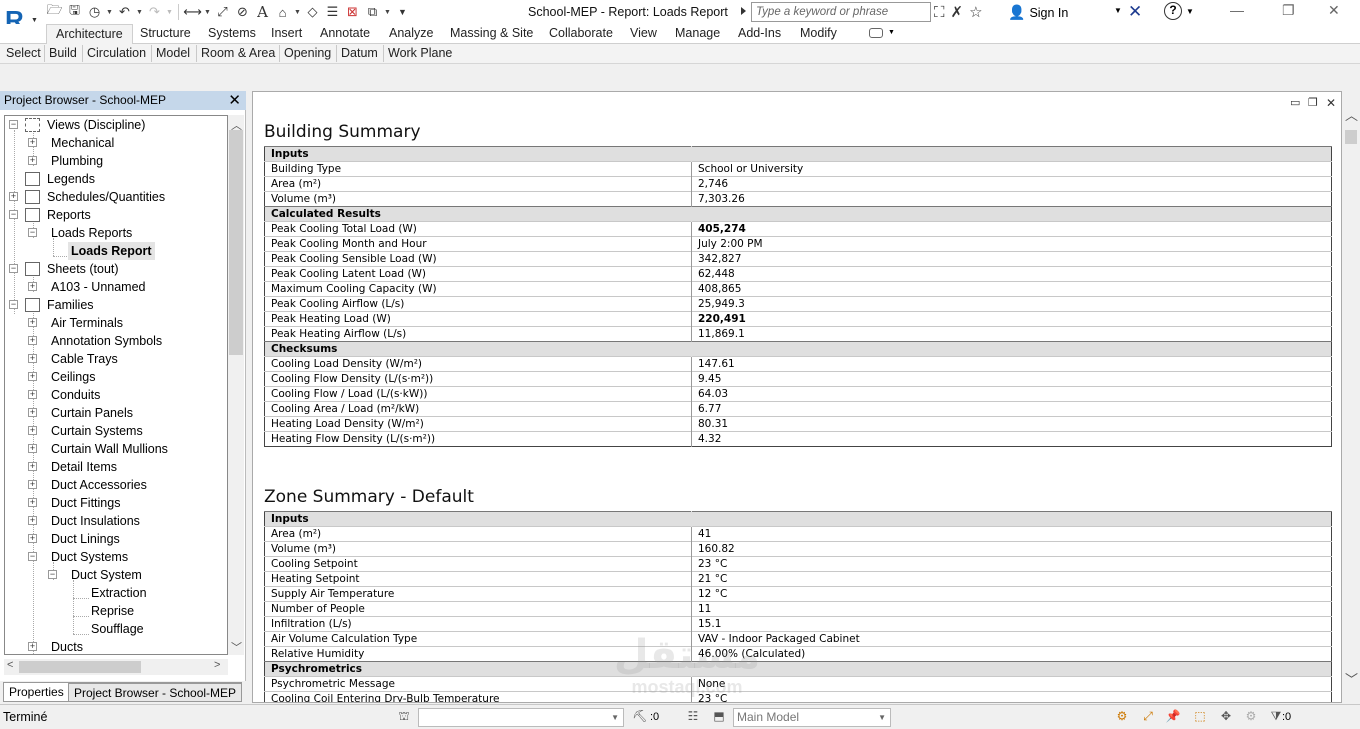  Describe the element at coordinates (1200, 717) in the screenshot. I see `select-by-face-icon: ⬚` at that location.